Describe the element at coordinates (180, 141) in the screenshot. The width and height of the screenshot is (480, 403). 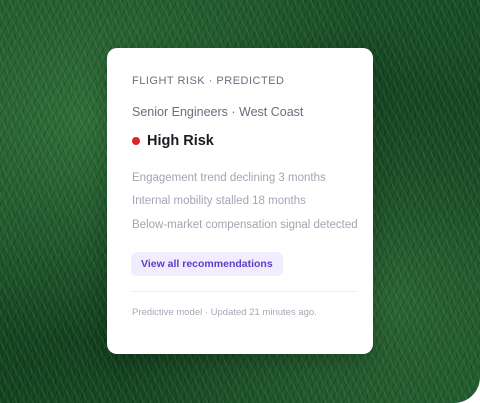
I see `risk-level-label: High Risk` at that location.